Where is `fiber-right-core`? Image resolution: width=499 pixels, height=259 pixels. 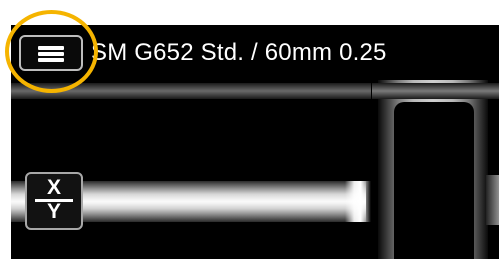
fiber-right-core is located at coordinates (434, 180).